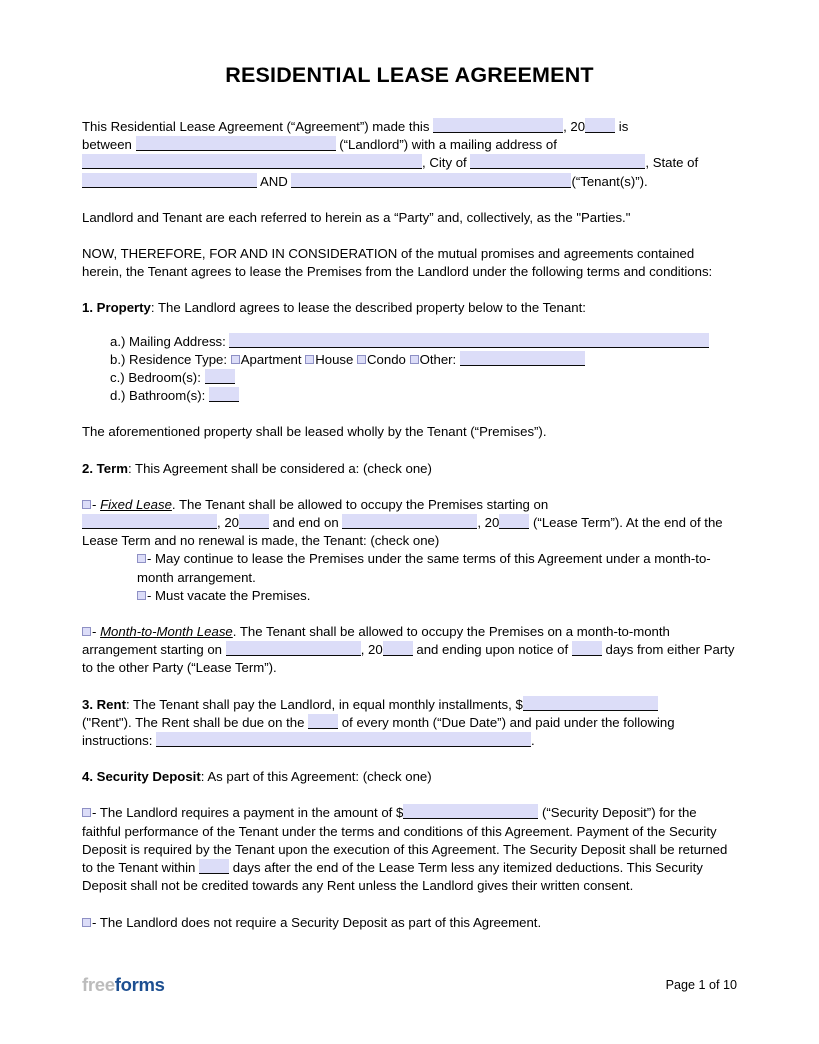 The image size is (819, 1044). What do you see at coordinates (409, 378) in the screenshot?
I see `property-item-c: c.) Bedroom(s):` at bounding box center [409, 378].